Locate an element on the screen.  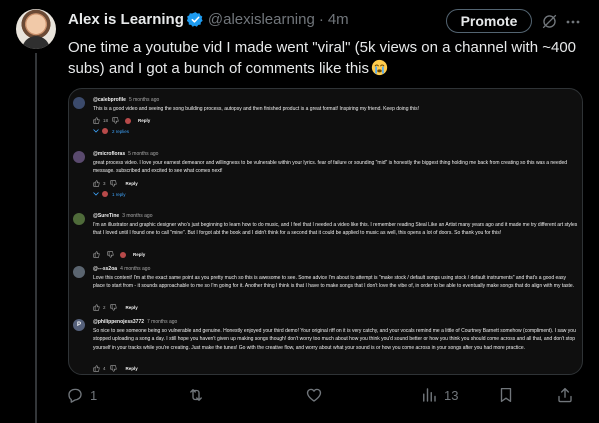
comment-header: @calebprofile 5 months ago is located at coordinates (126, 100).